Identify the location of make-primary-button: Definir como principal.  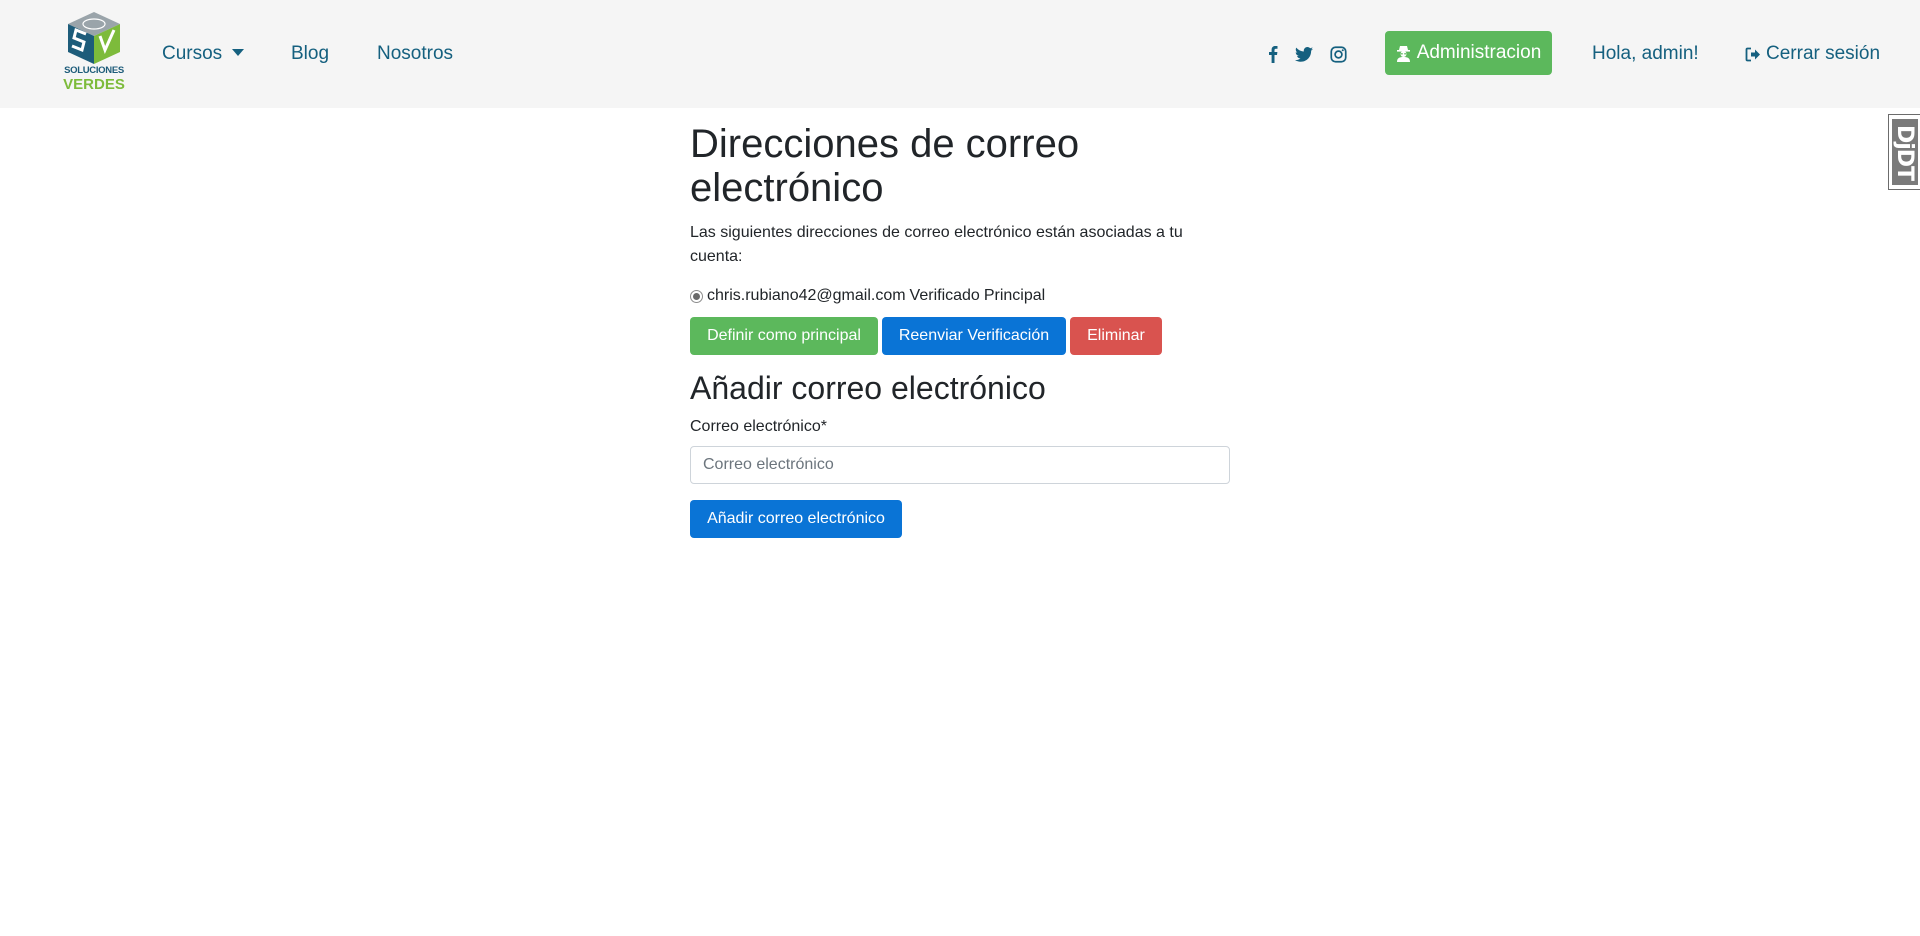
(784, 336).